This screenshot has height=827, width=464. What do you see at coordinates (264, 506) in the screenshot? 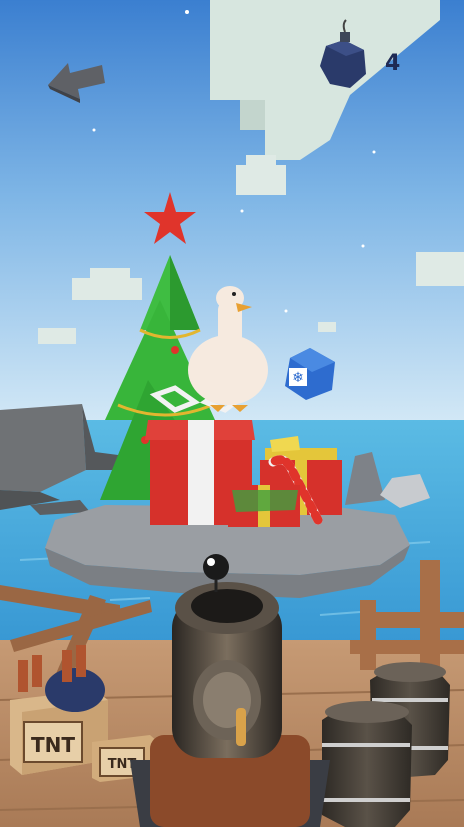
I see `gift-box-small` at bounding box center [264, 506].